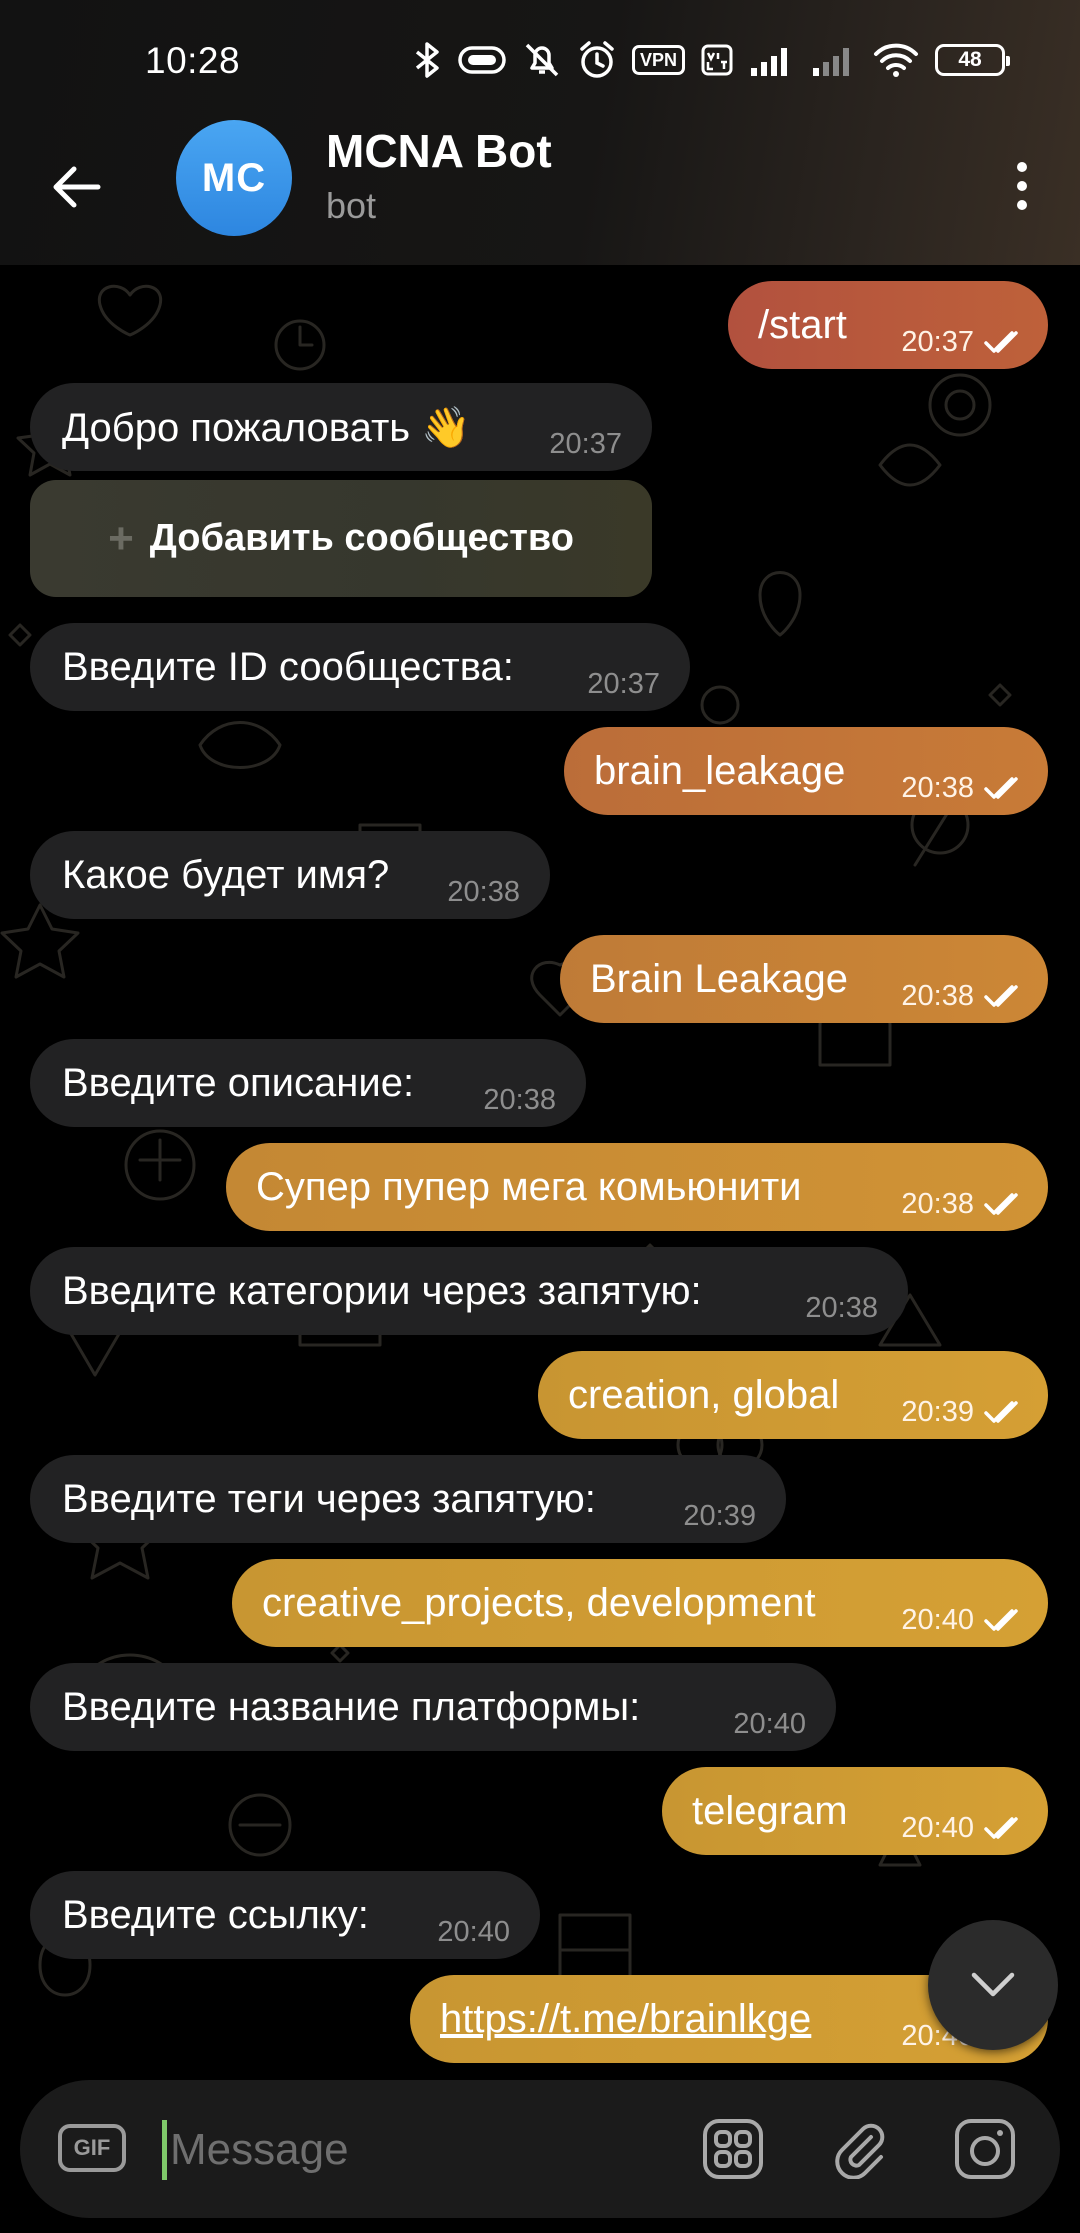 This screenshot has width=1080, height=2233. I want to click on incoming-message: Введите теги через запятую: 20:39, so click(408, 1499).